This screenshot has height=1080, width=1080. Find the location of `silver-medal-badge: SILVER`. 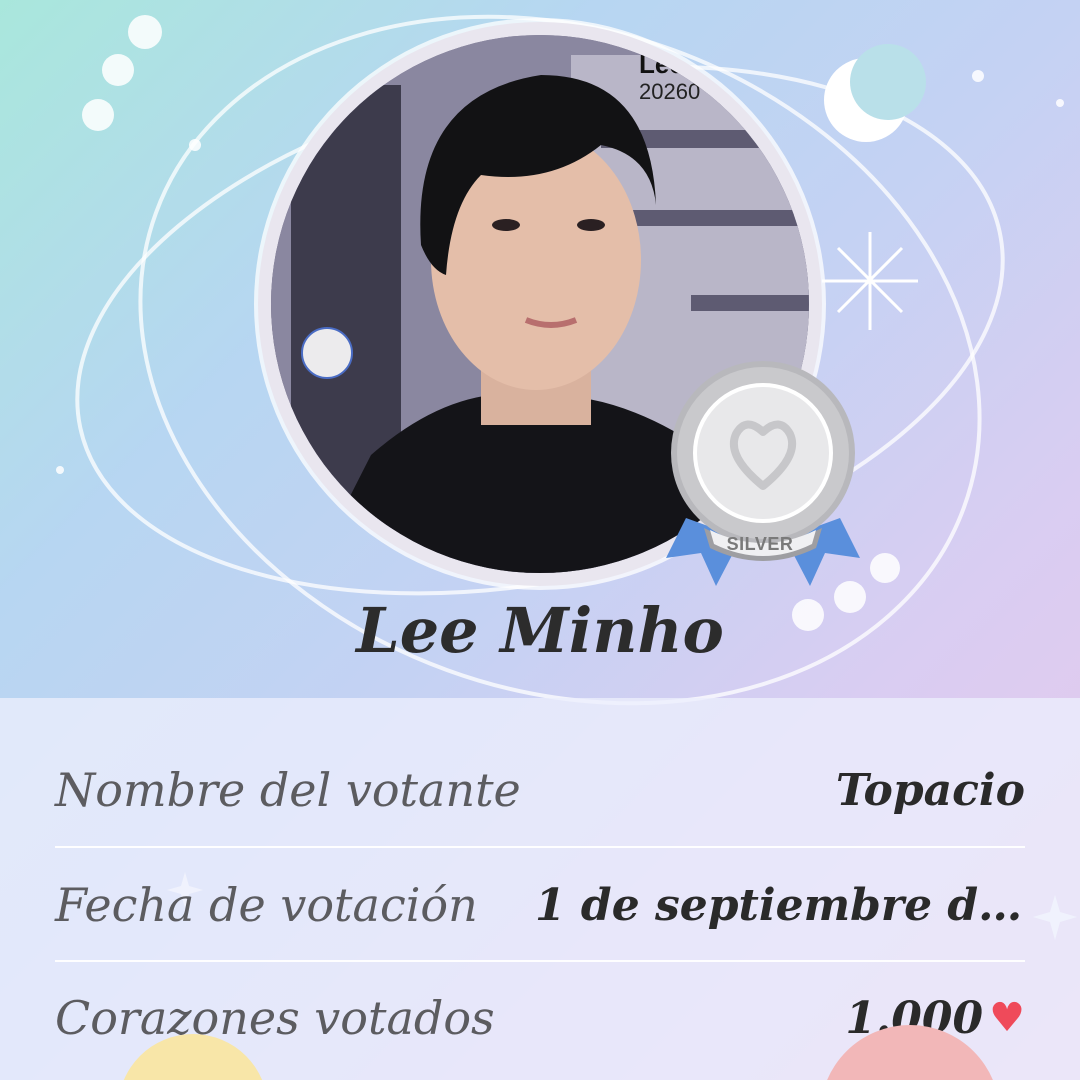

silver-medal-badge: SILVER is located at coordinates (763, 477).